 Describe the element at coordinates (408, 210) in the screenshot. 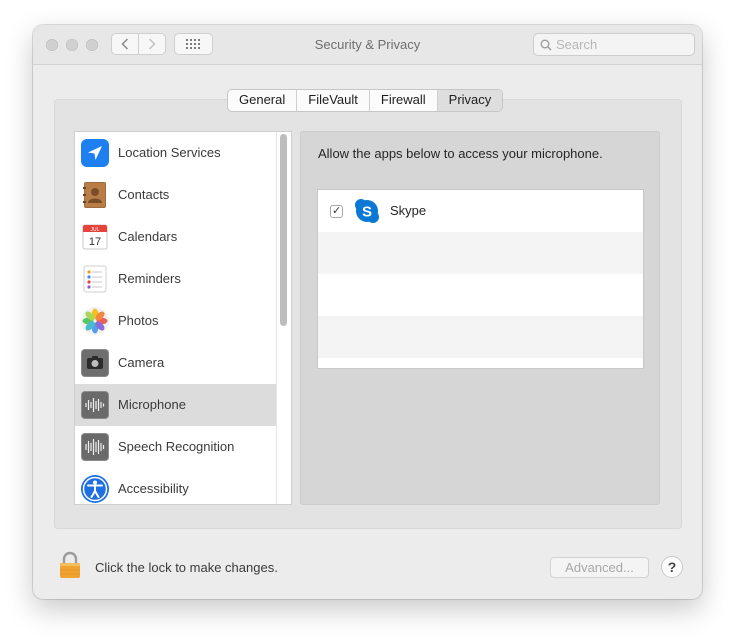

I see `app-name: Skype` at that location.